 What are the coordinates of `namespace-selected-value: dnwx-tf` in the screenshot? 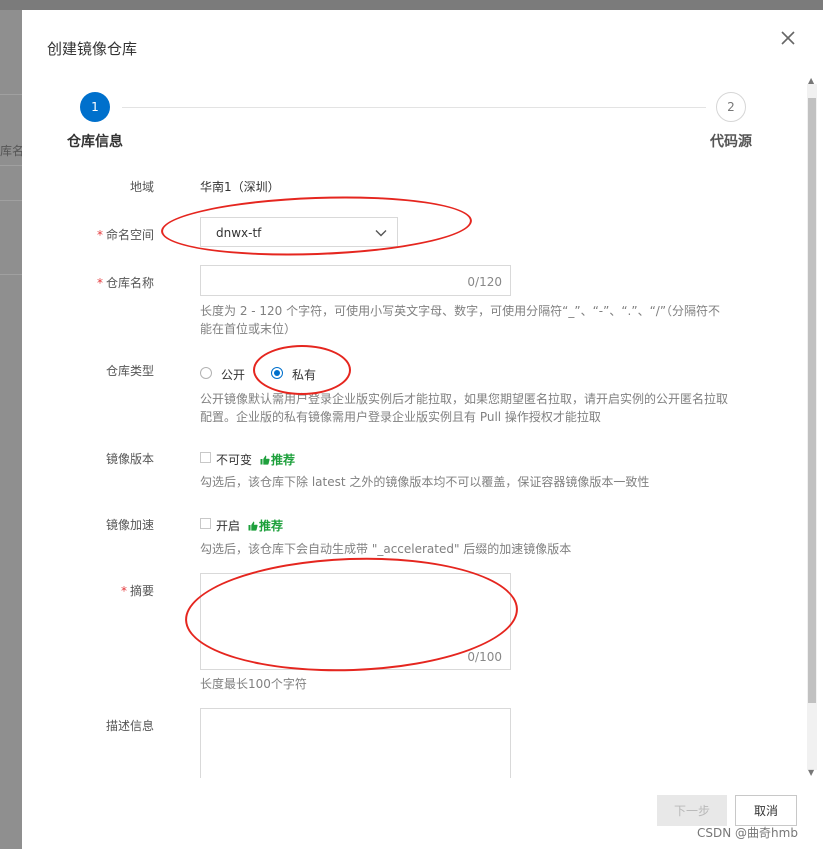 It's located at (239, 233).